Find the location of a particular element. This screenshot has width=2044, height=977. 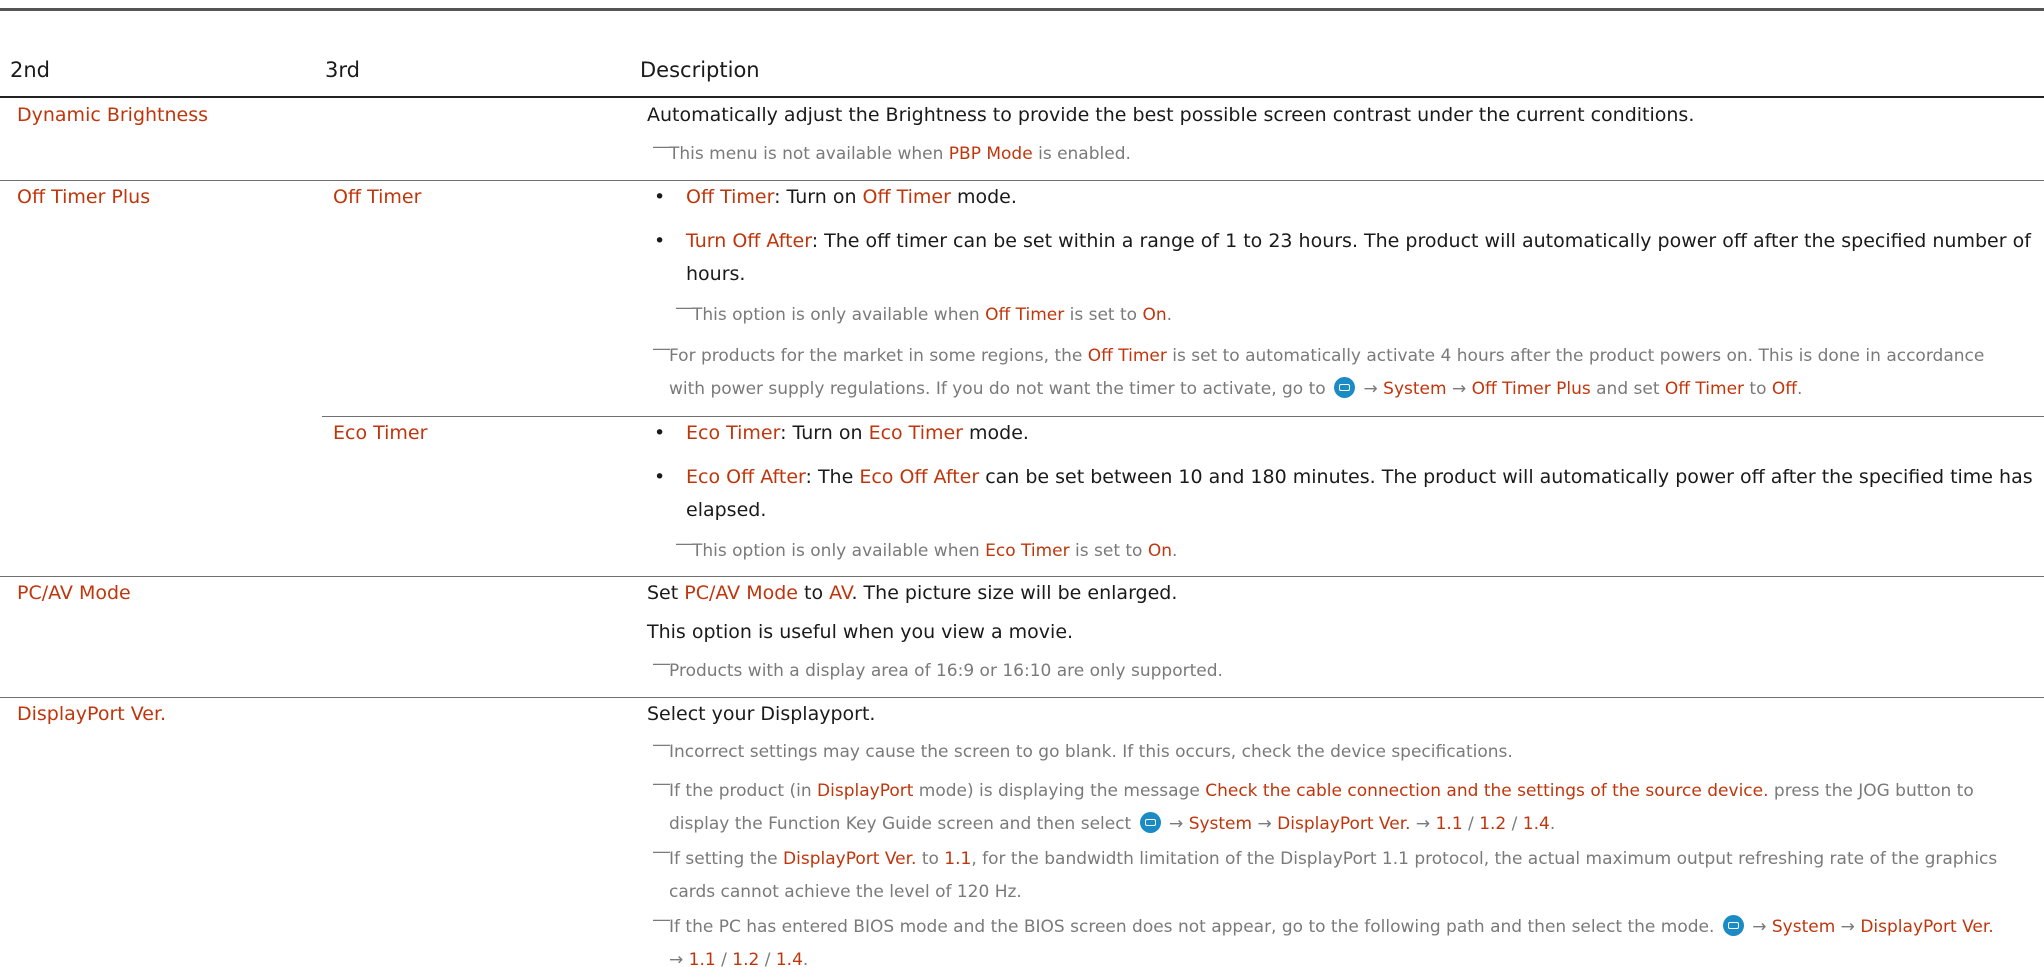

pbp-mode-term: PBP Mode is located at coordinates (990, 154).